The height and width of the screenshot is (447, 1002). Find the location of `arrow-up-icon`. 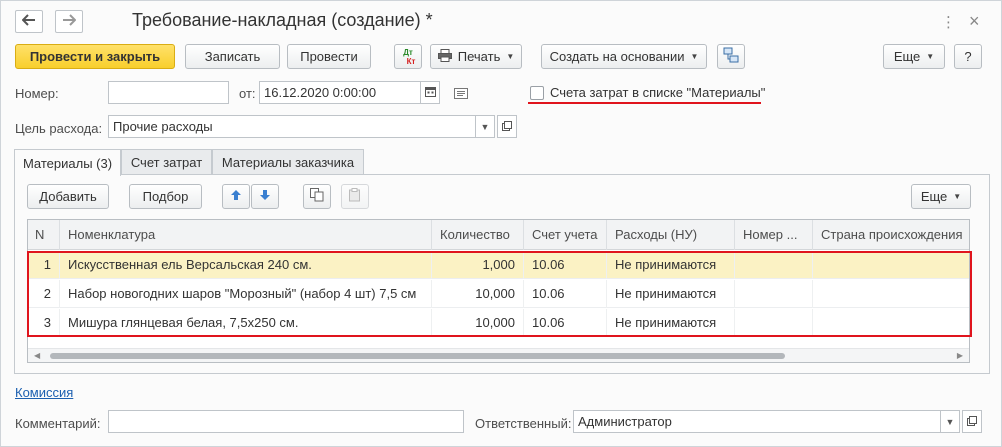

arrow-up-icon is located at coordinates (236, 196).